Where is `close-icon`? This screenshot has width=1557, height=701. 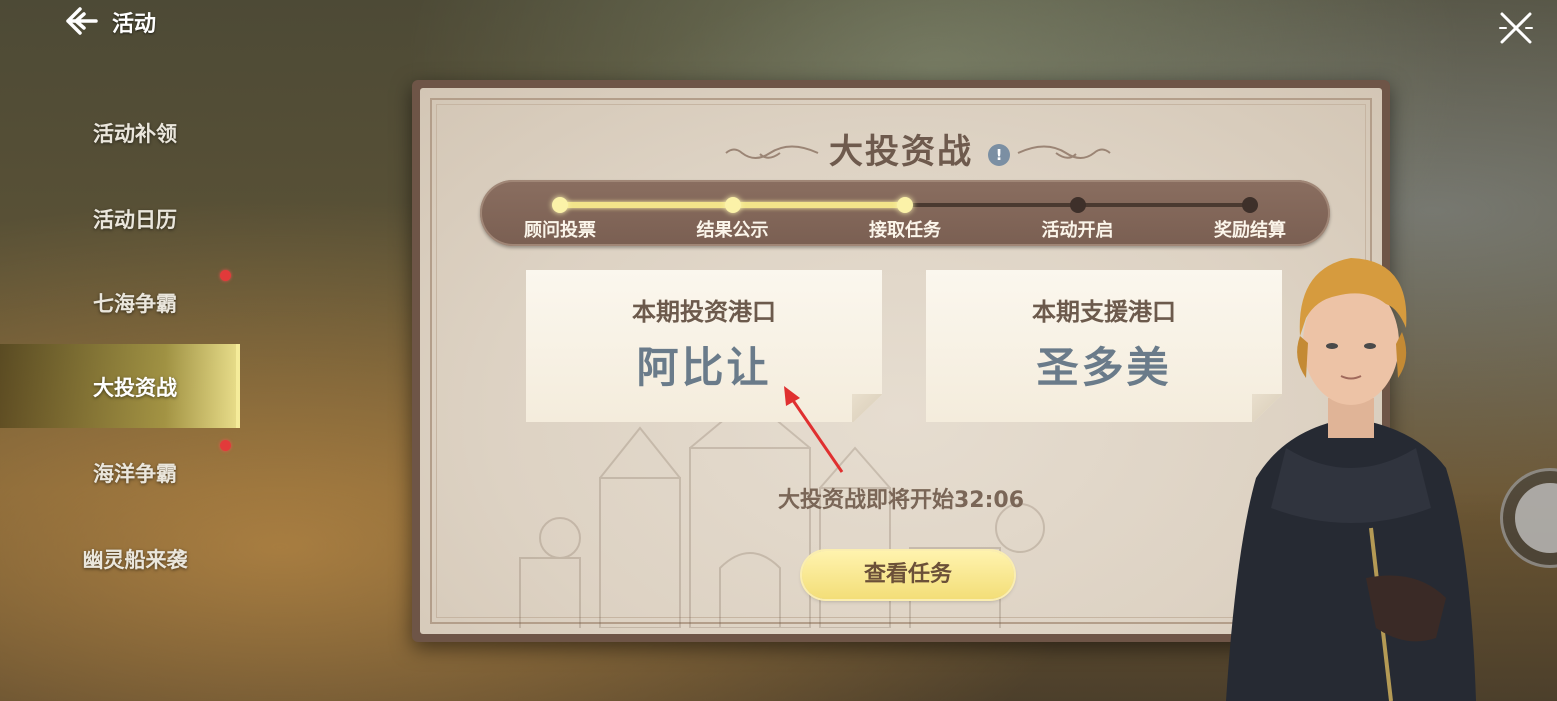
close-icon is located at coordinates (1516, 28).